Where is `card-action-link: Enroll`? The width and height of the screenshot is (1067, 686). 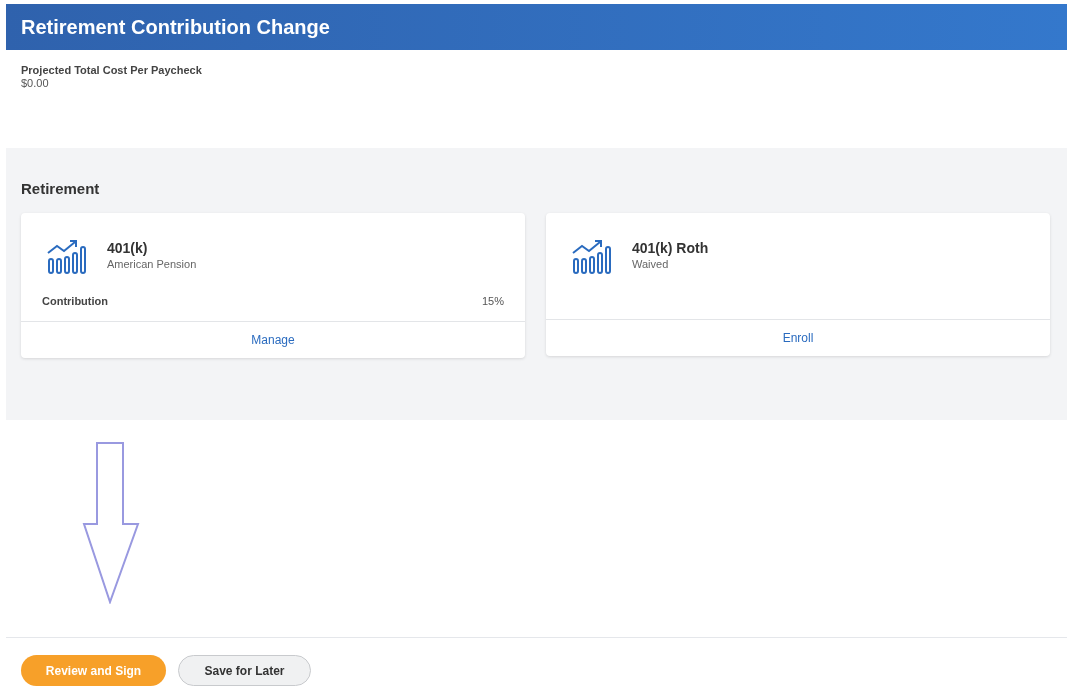 card-action-link: Enroll is located at coordinates (798, 337).